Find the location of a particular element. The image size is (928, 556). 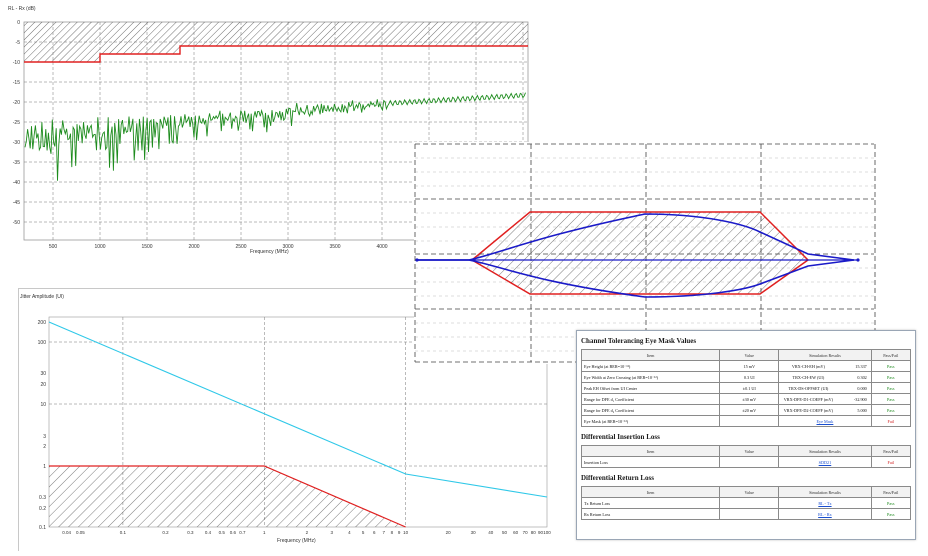

report-result-link: SDD21 is located at coordinates (825, 462).